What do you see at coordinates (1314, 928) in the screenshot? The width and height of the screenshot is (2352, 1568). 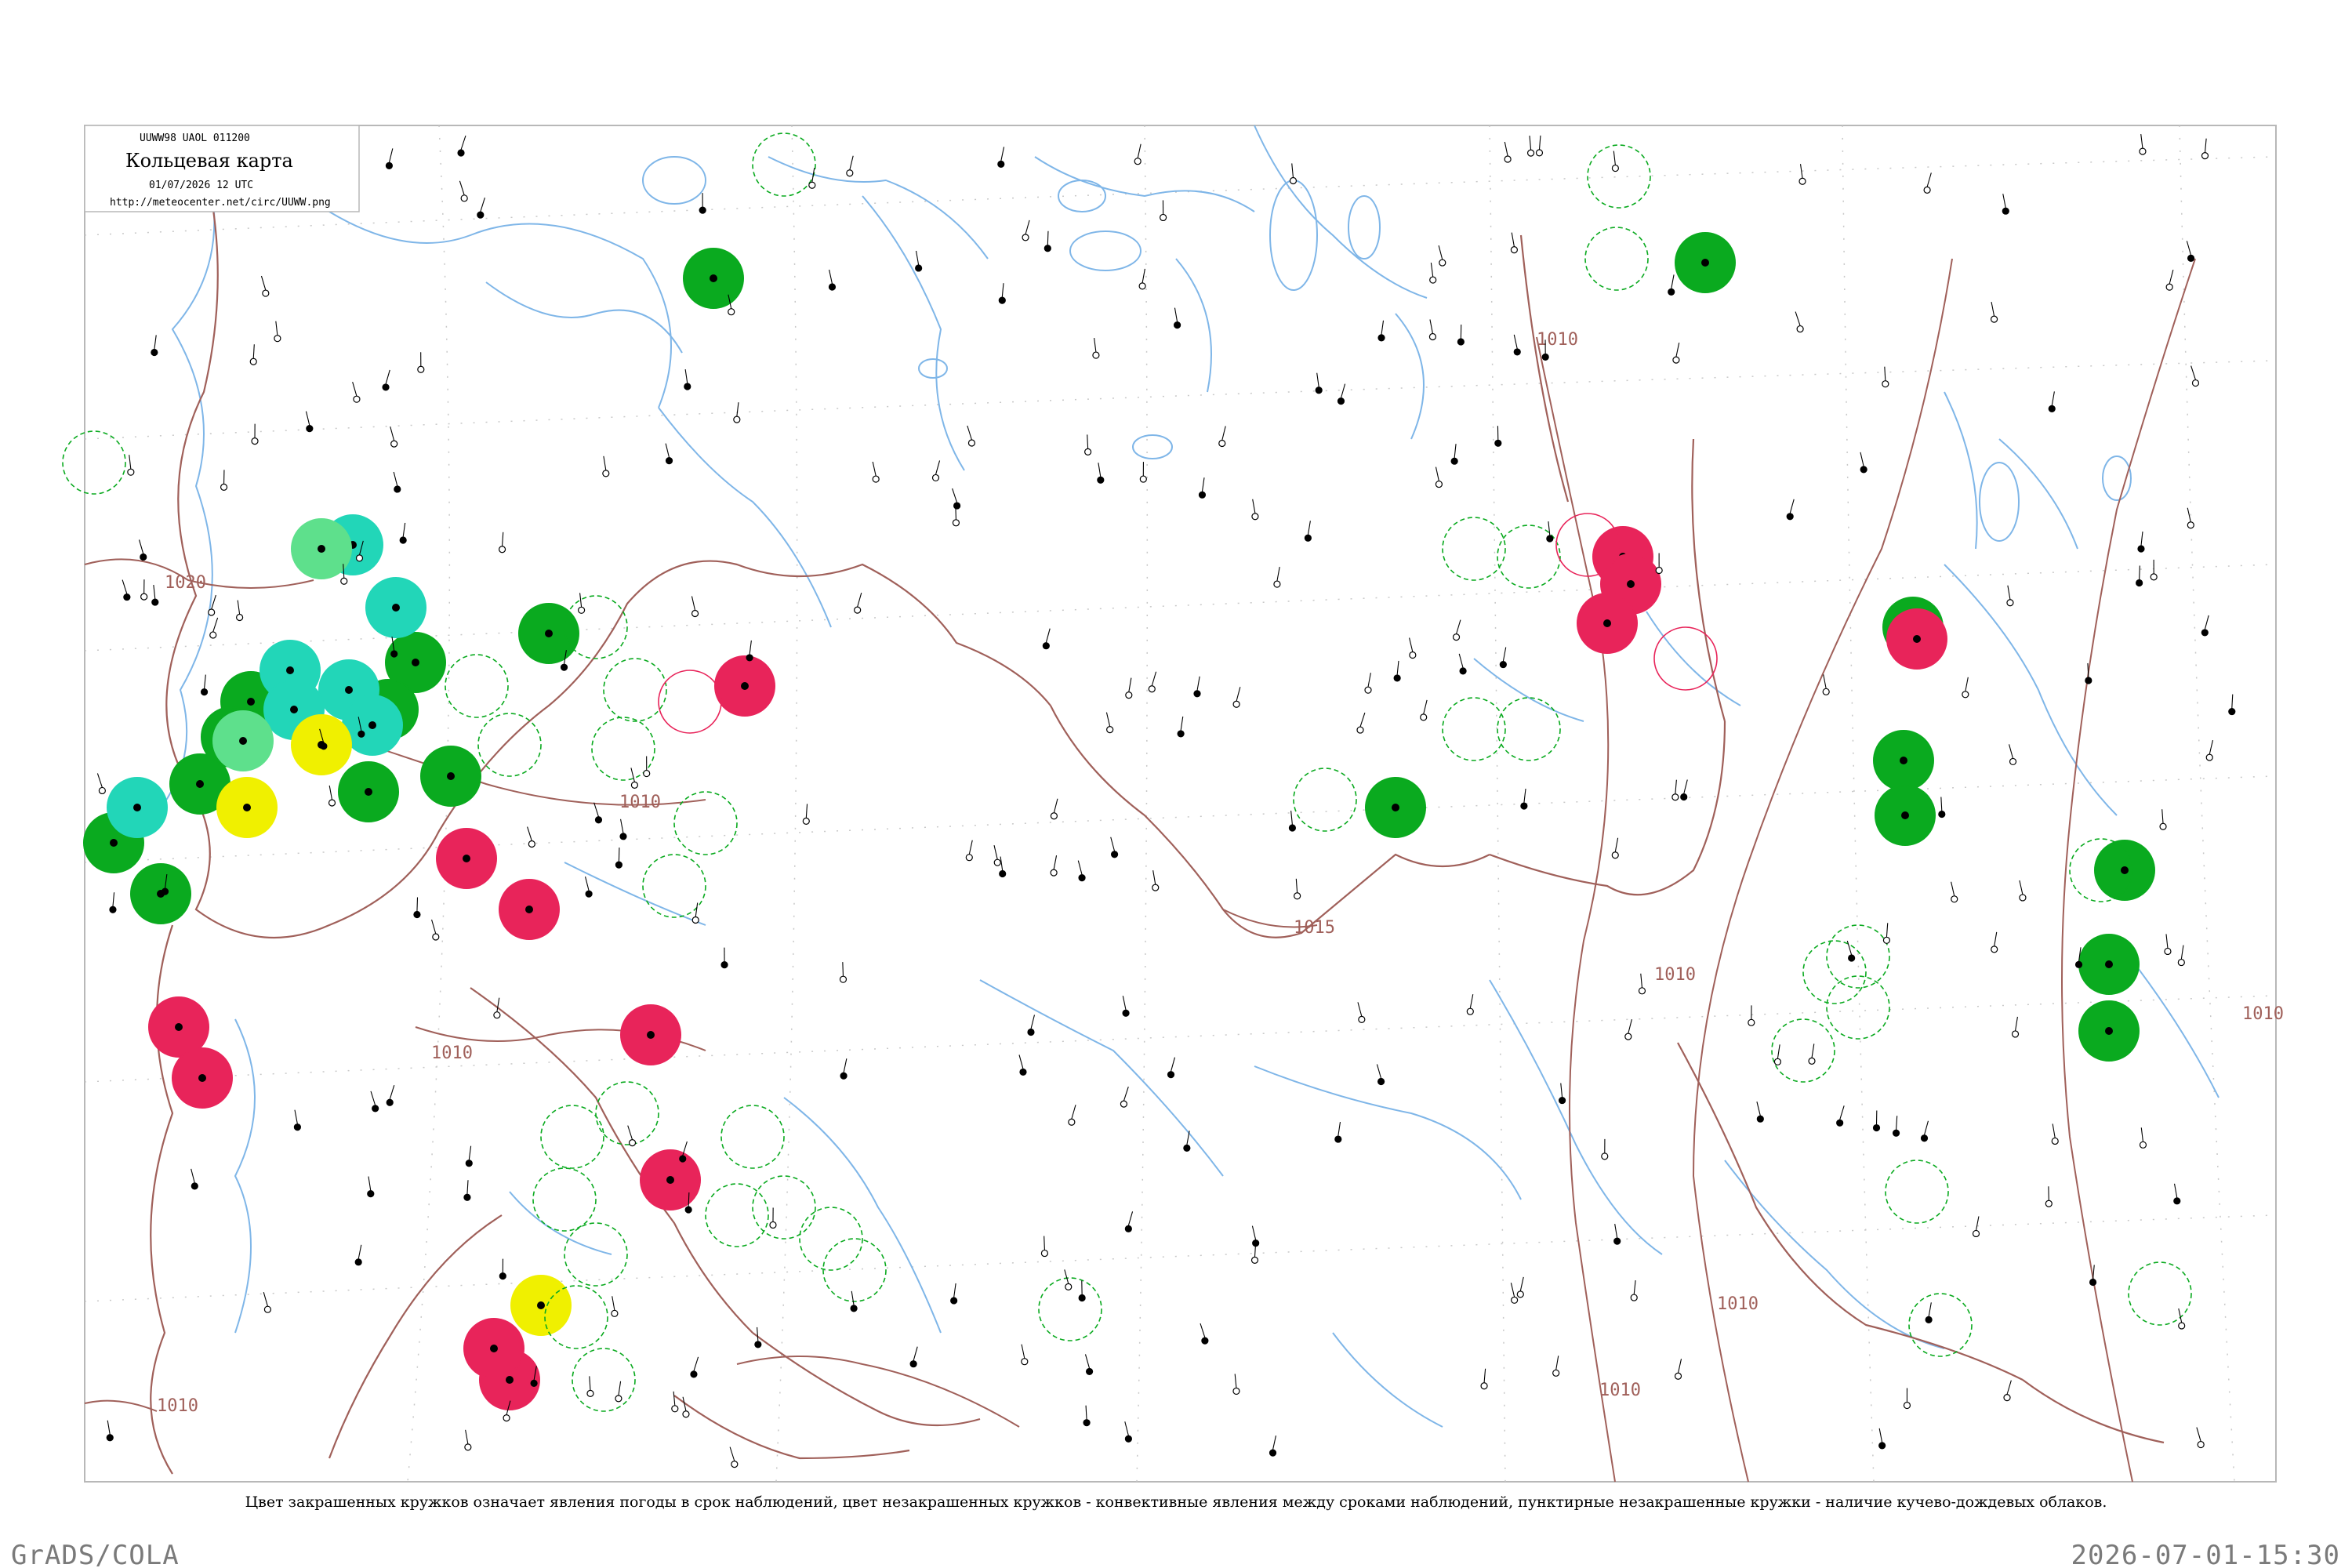 I see `isobar-label: 1015` at bounding box center [1314, 928].